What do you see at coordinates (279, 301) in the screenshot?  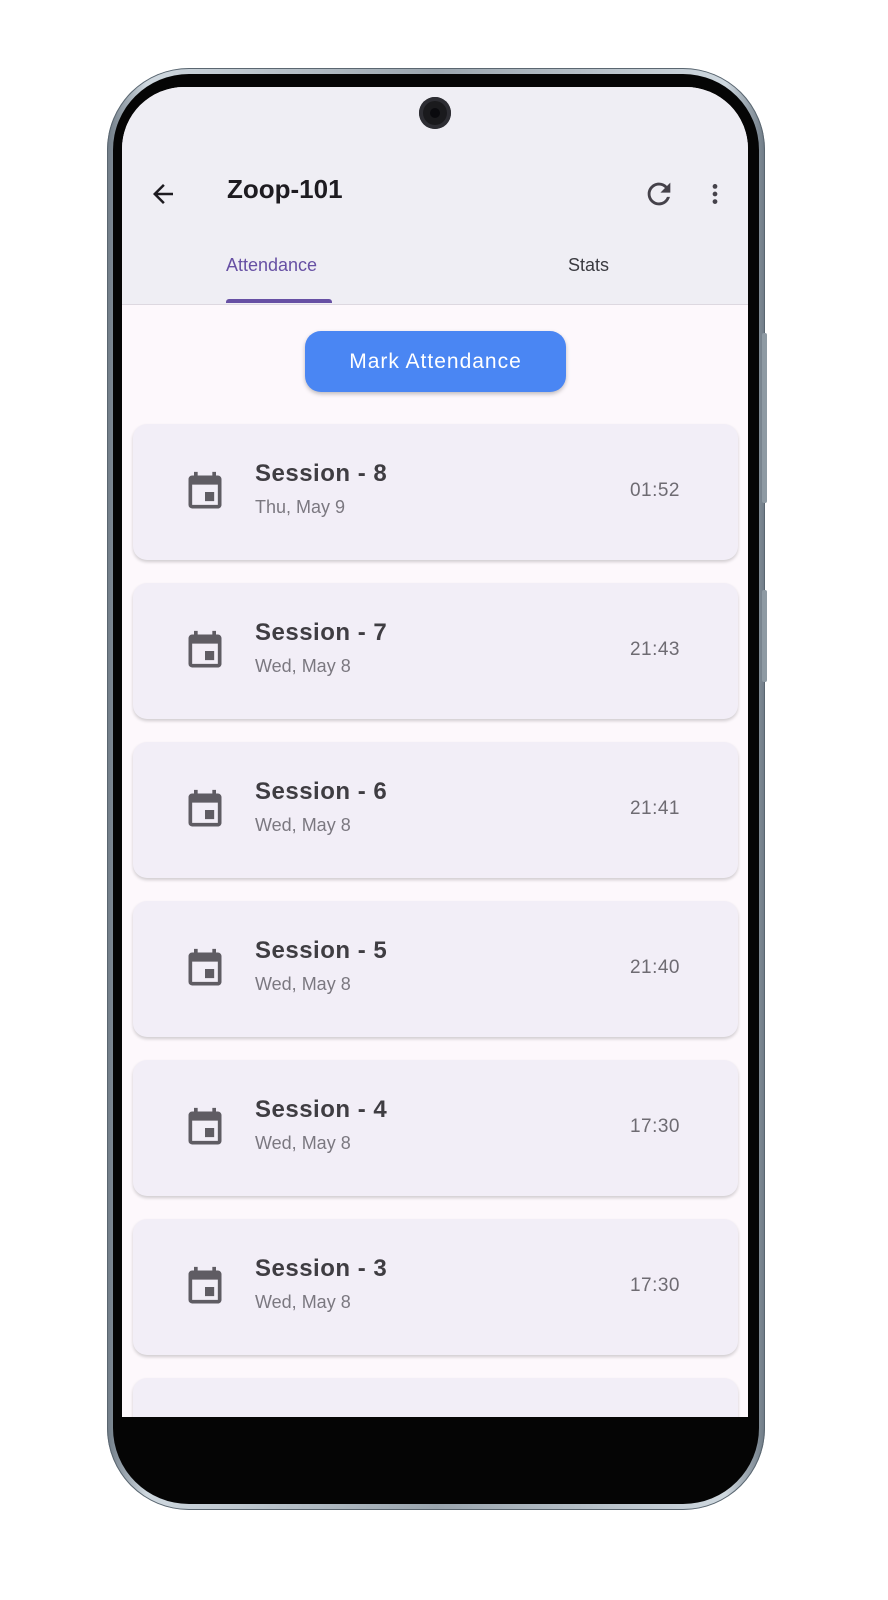 I see `tab-indicator` at bounding box center [279, 301].